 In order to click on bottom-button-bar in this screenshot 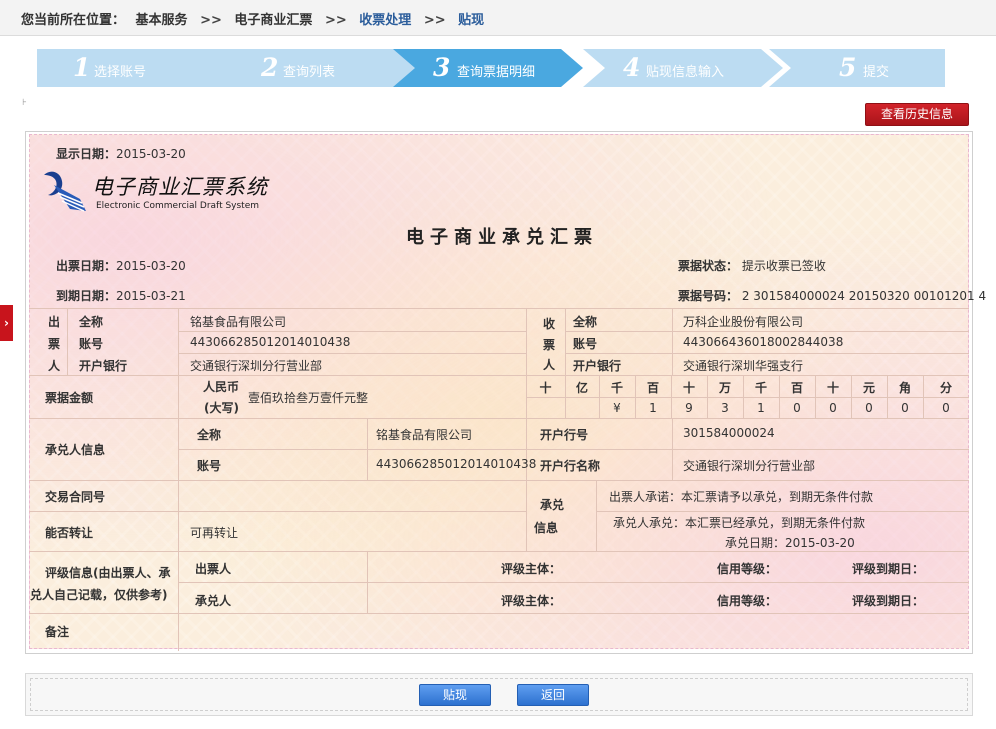, I will do `click(499, 694)`.